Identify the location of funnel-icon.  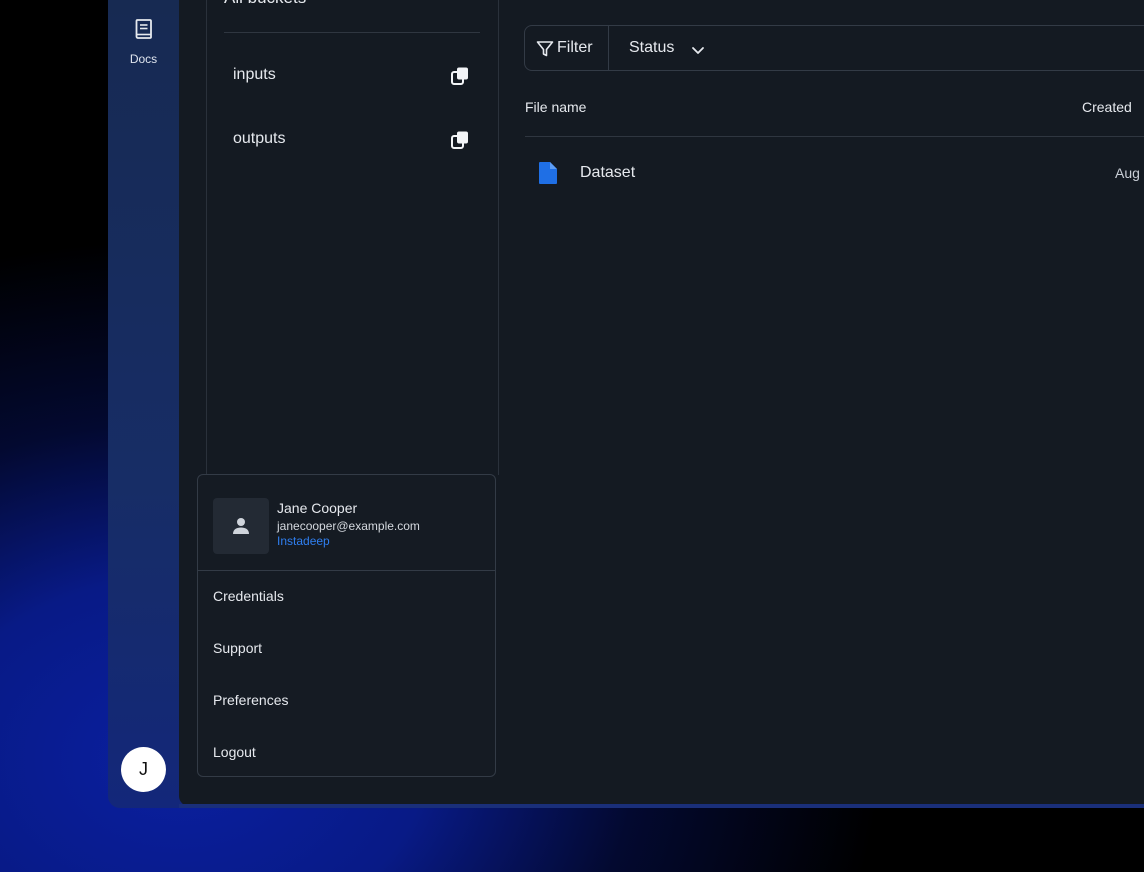
(545, 49).